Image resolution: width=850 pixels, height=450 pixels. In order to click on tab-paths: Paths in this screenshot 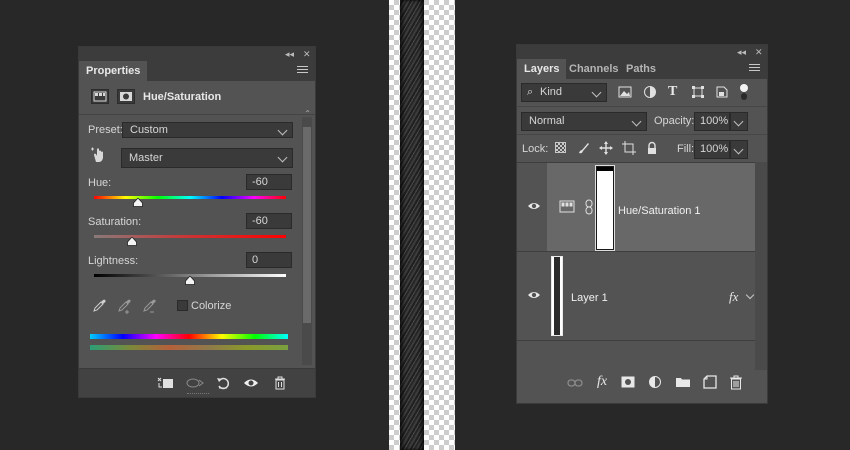, I will do `click(641, 69)`.